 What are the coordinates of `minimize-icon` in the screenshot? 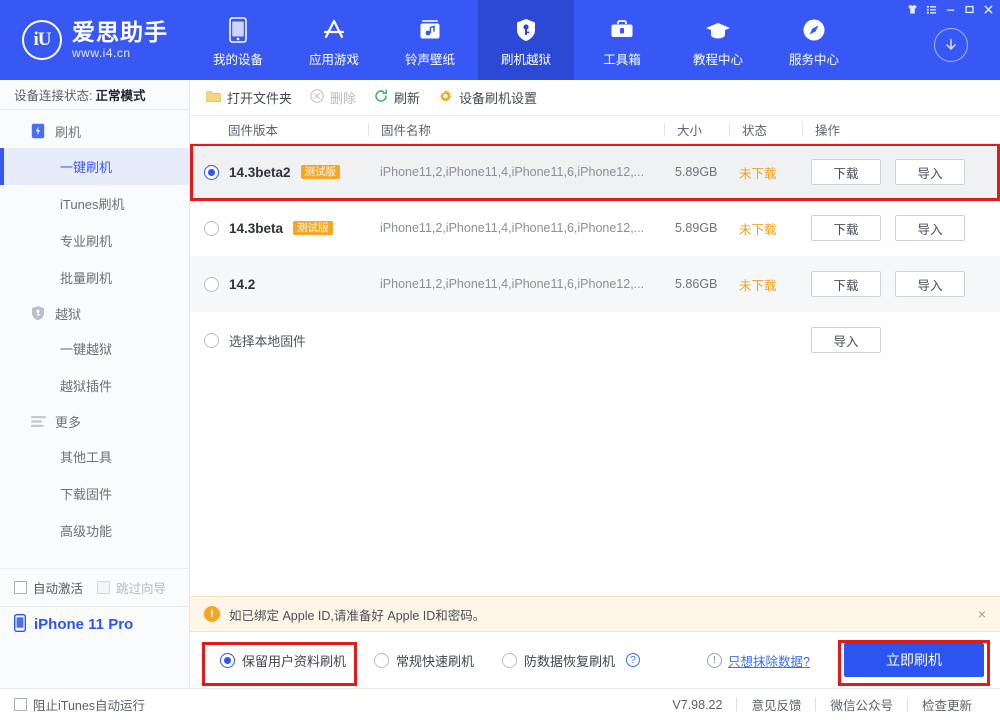 It's located at (950, 9).